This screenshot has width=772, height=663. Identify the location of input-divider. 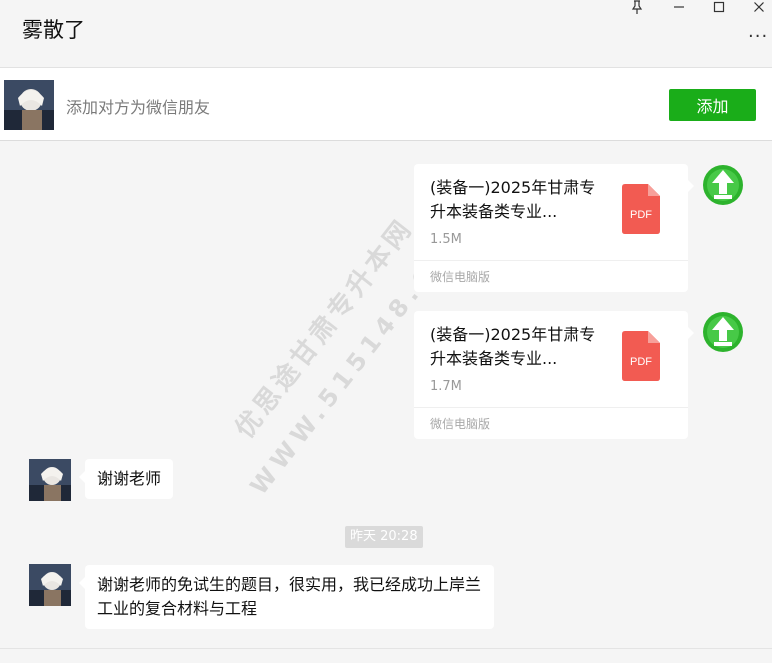
(386, 648).